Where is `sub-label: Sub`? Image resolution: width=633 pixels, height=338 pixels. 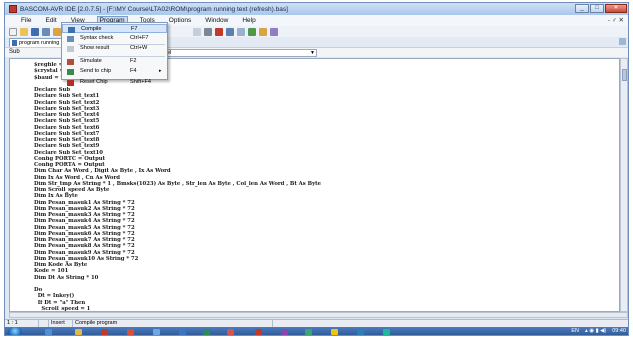 sub-label: Sub is located at coordinates (14, 52).